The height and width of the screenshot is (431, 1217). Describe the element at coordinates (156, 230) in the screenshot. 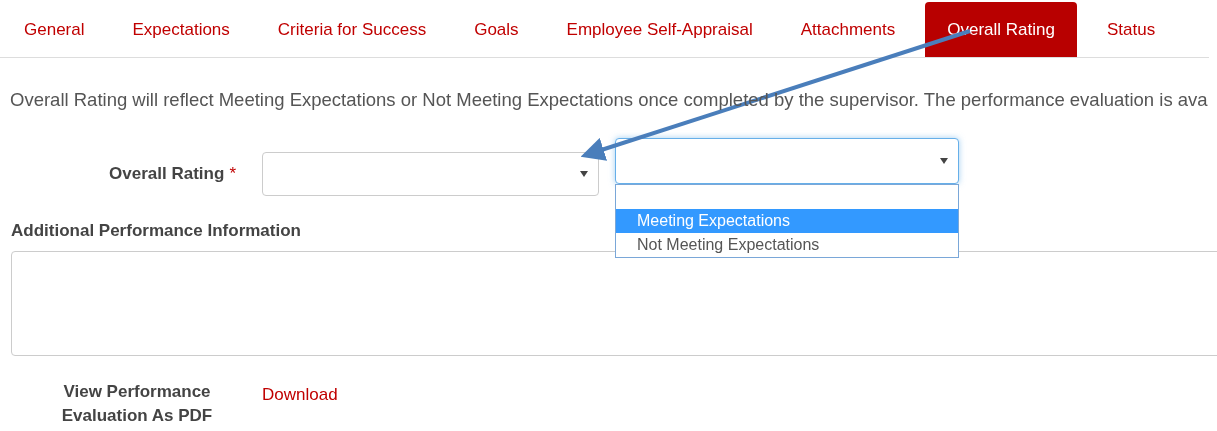

I see `section-label: Additional Performance Information` at that location.